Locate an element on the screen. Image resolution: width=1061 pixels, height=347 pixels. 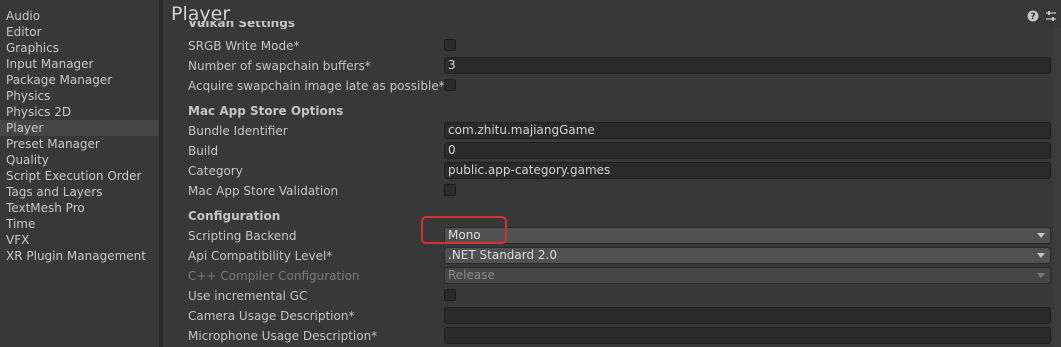
sidebar-item-physics-2d: Physics 2D is located at coordinates (79, 112).